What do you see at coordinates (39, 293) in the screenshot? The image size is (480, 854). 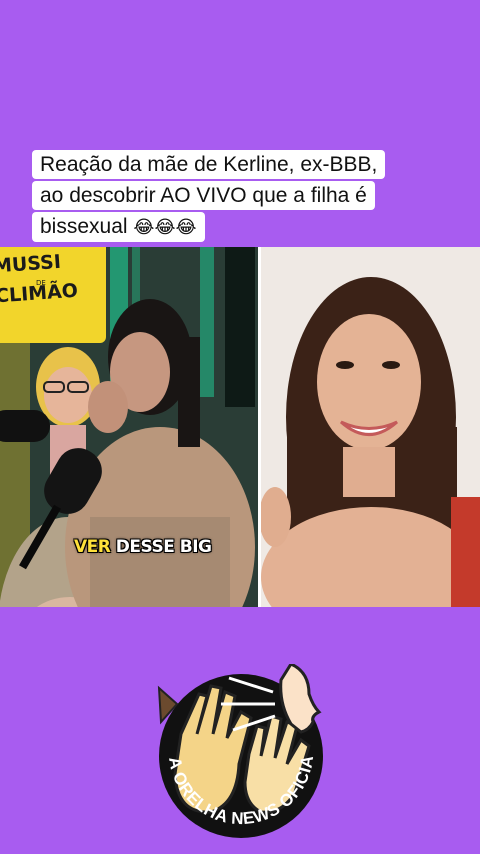 I see `podcast-sign-line-2: CLIMÃO` at bounding box center [39, 293].